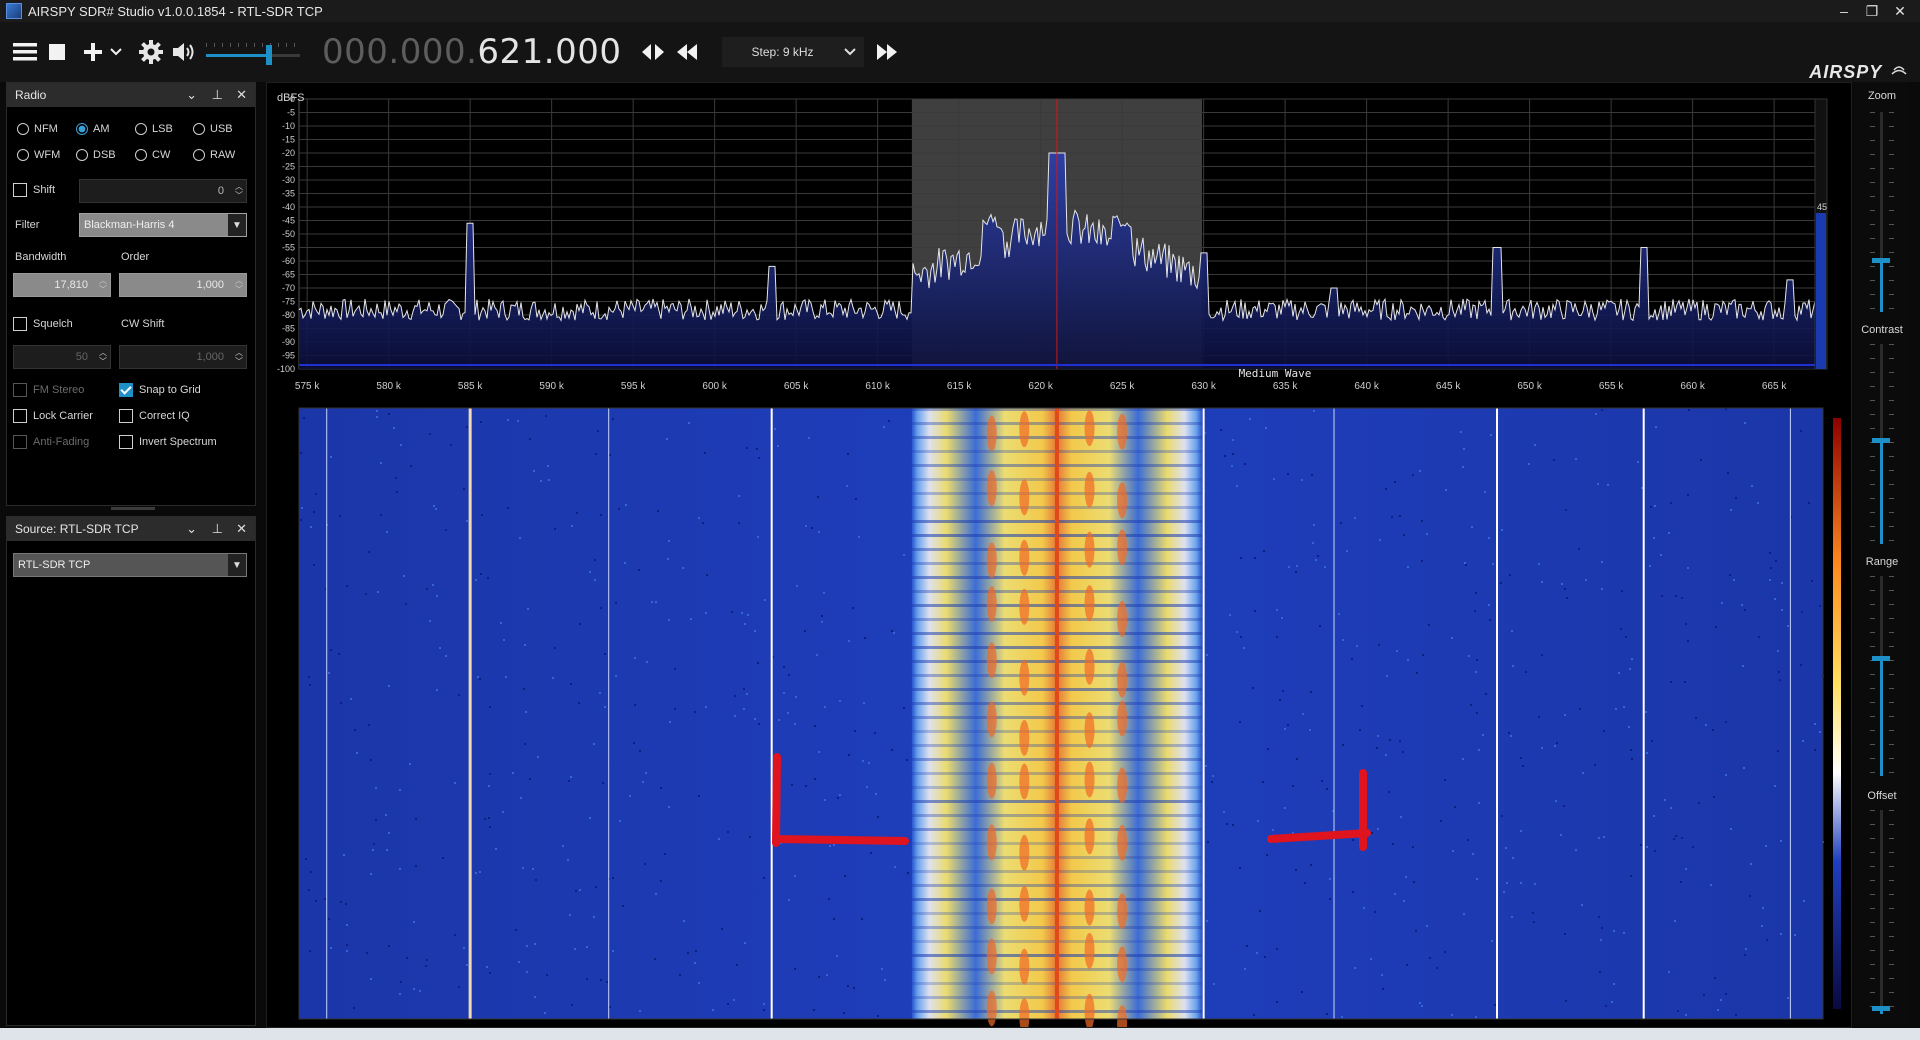 The height and width of the screenshot is (1040, 1920). Describe the element at coordinates (184, 52) in the screenshot. I see `speaker-icon` at that location.